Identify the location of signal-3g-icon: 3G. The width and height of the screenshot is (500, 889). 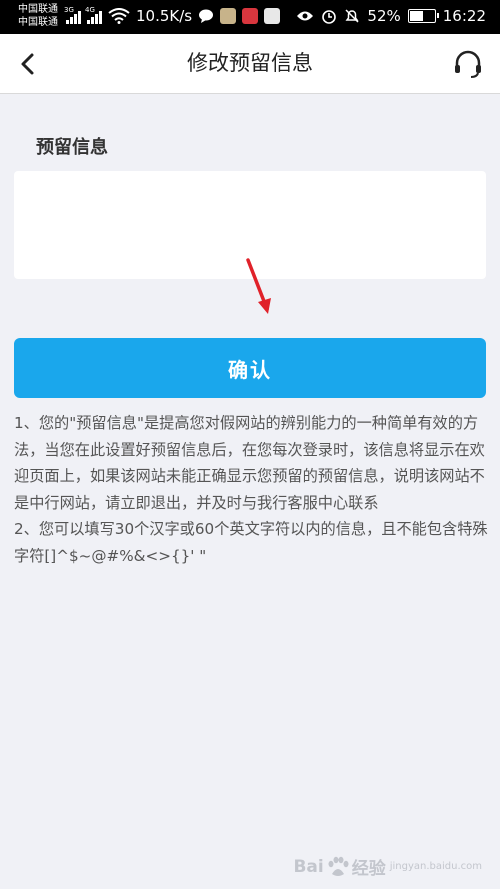
(72, 15).